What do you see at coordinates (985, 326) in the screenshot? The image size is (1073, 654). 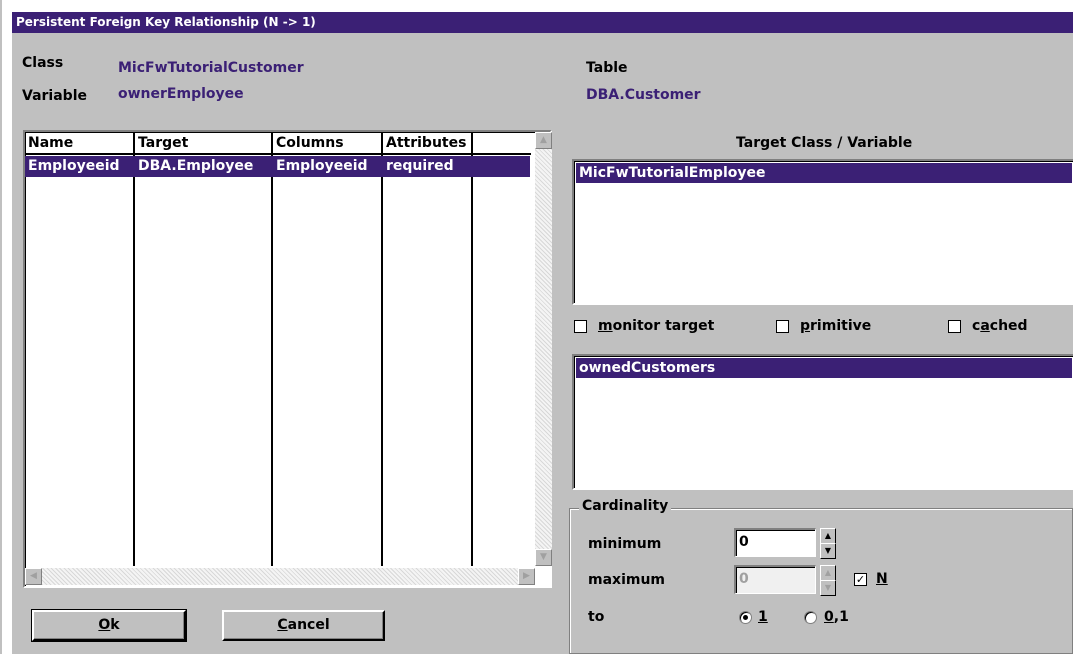 I see `cached-mnemonic: a` at bounding box center [985, 326].